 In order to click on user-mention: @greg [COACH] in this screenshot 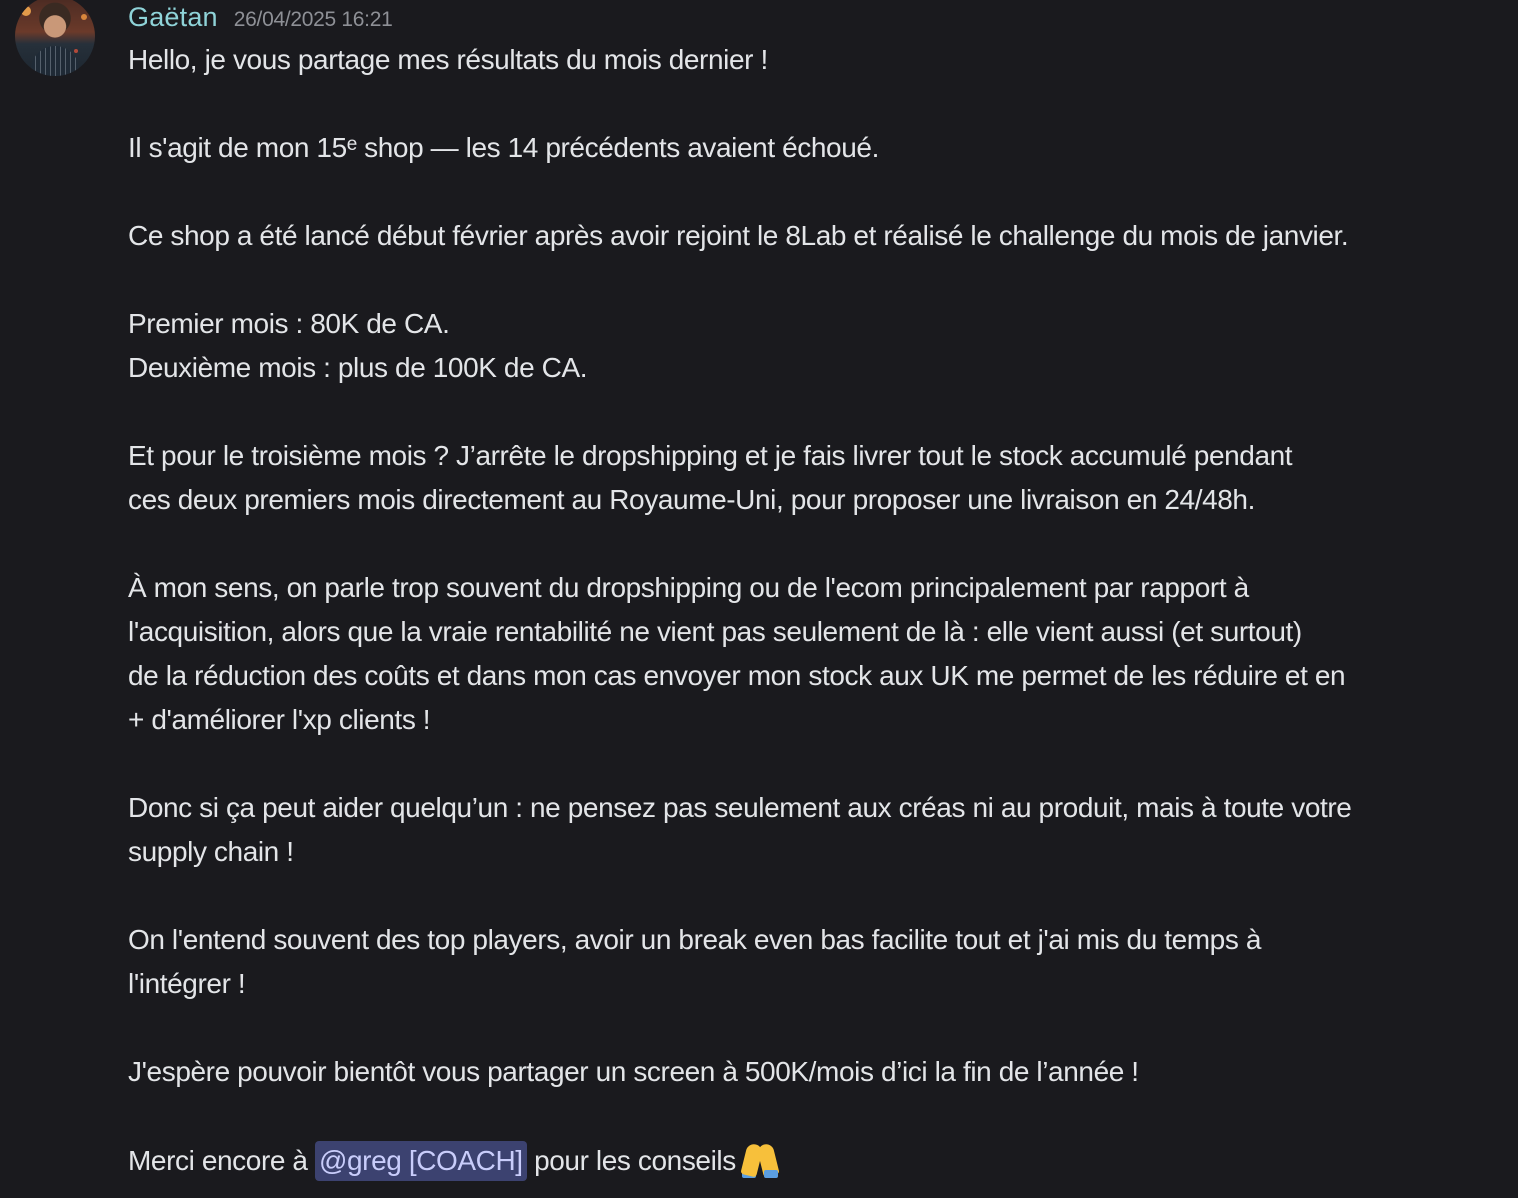, I will do `click(420, 1161)`.